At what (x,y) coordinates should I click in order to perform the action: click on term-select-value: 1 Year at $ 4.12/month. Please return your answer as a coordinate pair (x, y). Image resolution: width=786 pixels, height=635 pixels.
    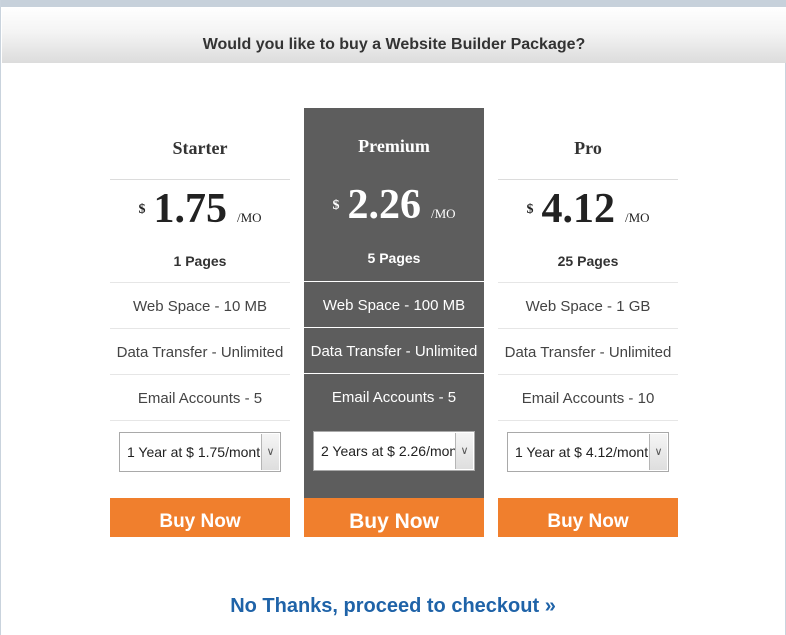
    Looking at the image, I should click on (582, 452).